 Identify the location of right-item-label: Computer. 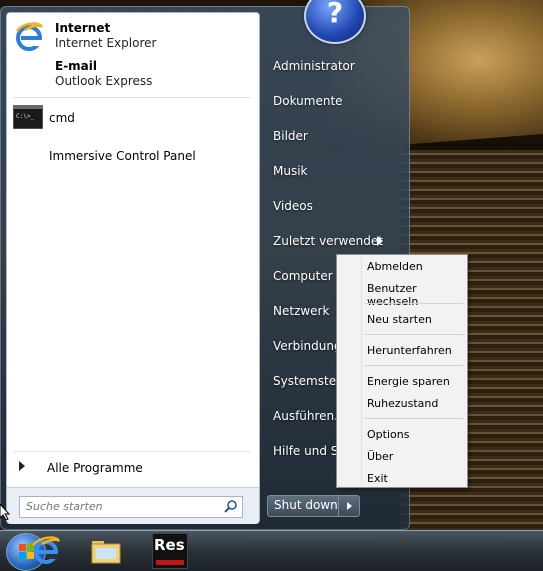
(303, 276).